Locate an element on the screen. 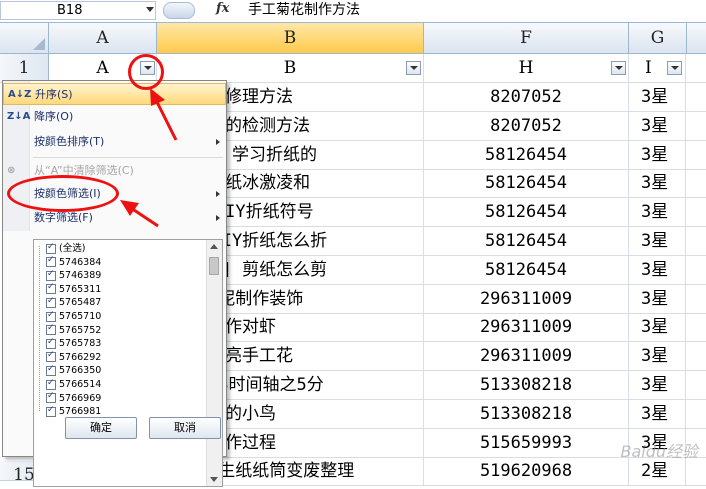 The width and height of the screenshot is (706, 489). watermark: Baidu经验 is located at coordinates (659, 451).